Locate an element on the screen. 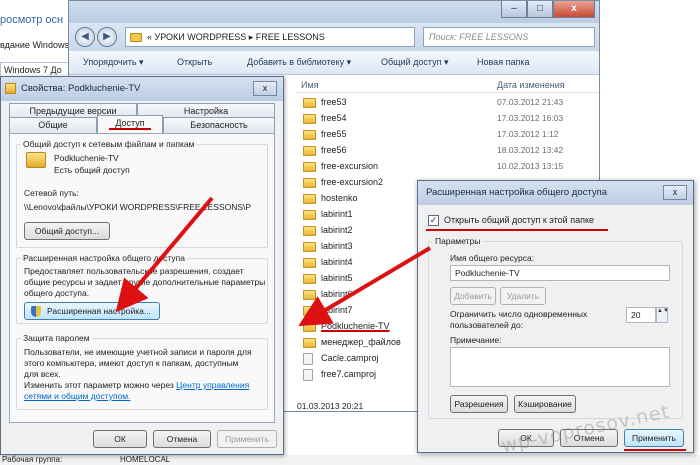  new-folder-button: Новая папка is located at coordinates (503, 62).